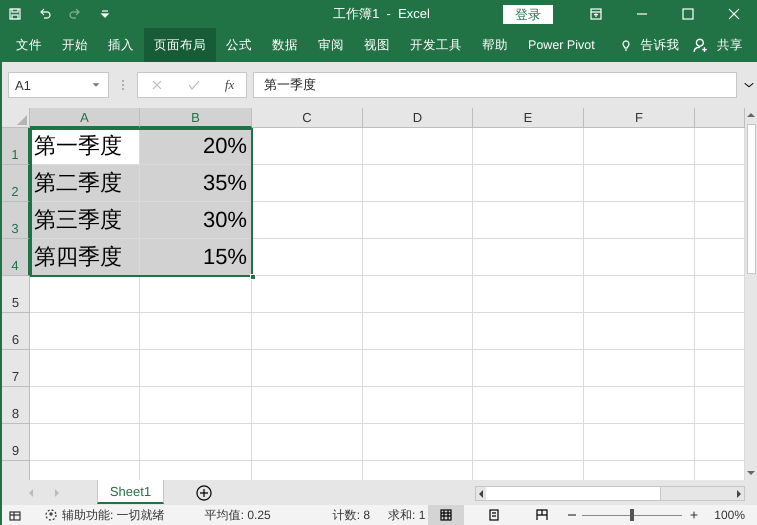 The height and width of the screenshot is (525, 757). What do you see at coordinates (85, 118) in the screenshot?
I see `column-header: A` at bounding box center [85, 118].